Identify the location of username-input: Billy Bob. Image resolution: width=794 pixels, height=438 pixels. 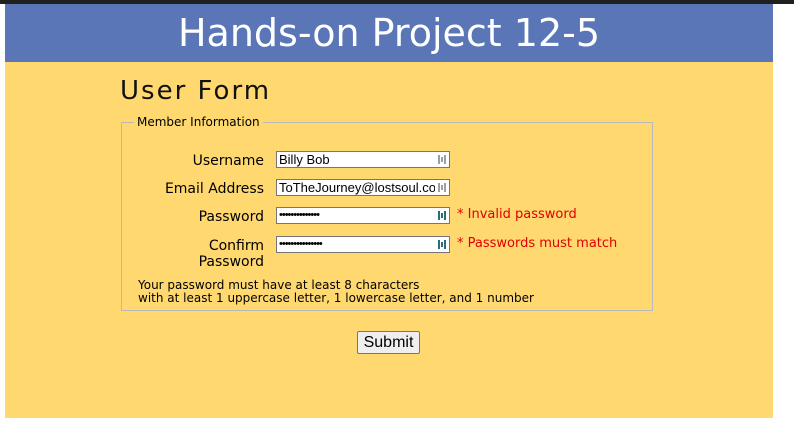
(363, 159).